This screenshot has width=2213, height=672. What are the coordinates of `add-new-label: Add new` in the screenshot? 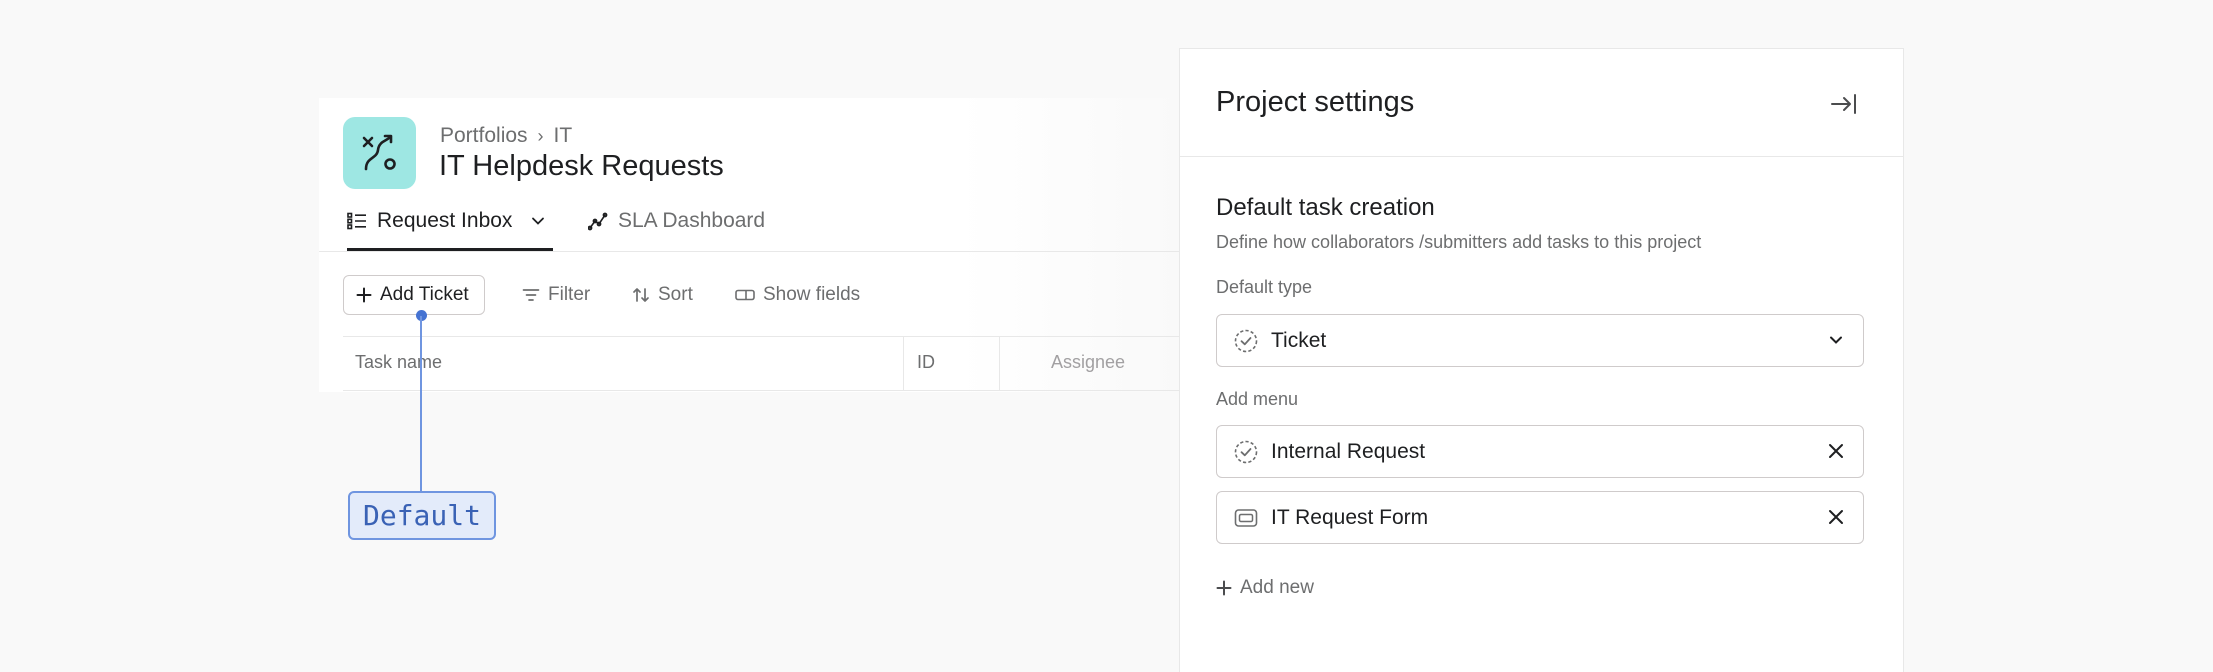 It's located at (1277, 587).